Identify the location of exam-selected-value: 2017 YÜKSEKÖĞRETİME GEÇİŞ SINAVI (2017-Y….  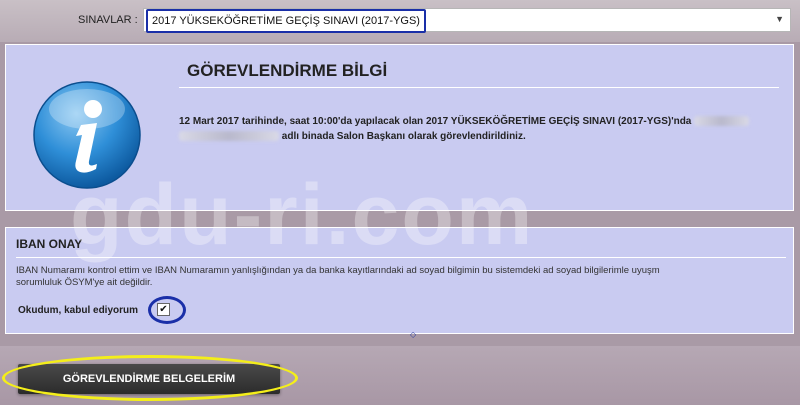
(286, 21).